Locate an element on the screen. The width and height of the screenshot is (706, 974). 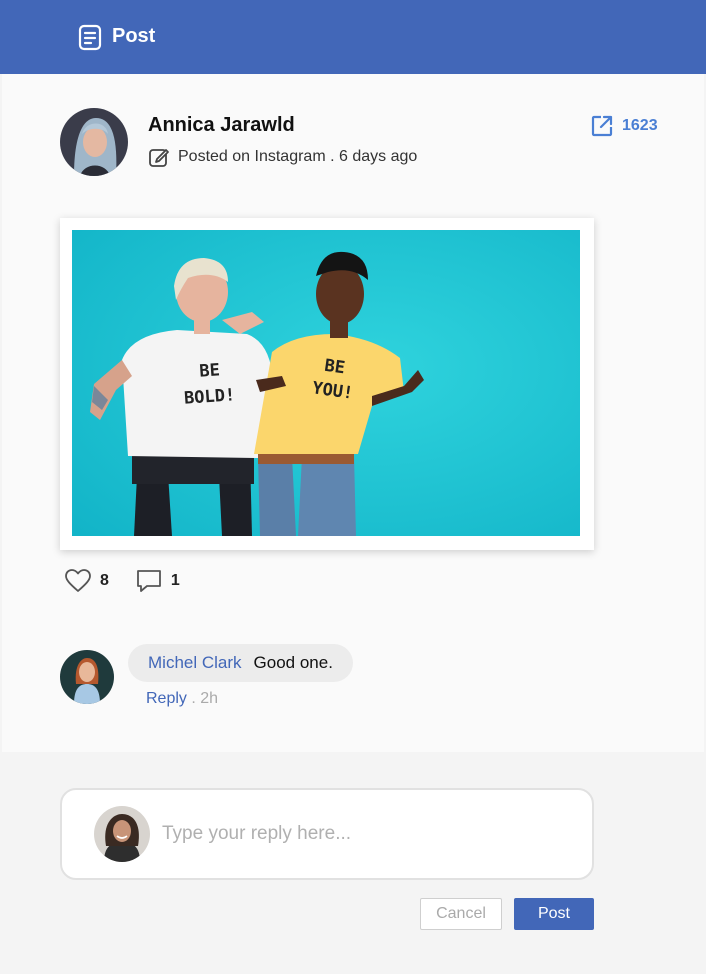
author-name: Annica Jarawld is located at coordinates (221, 125).